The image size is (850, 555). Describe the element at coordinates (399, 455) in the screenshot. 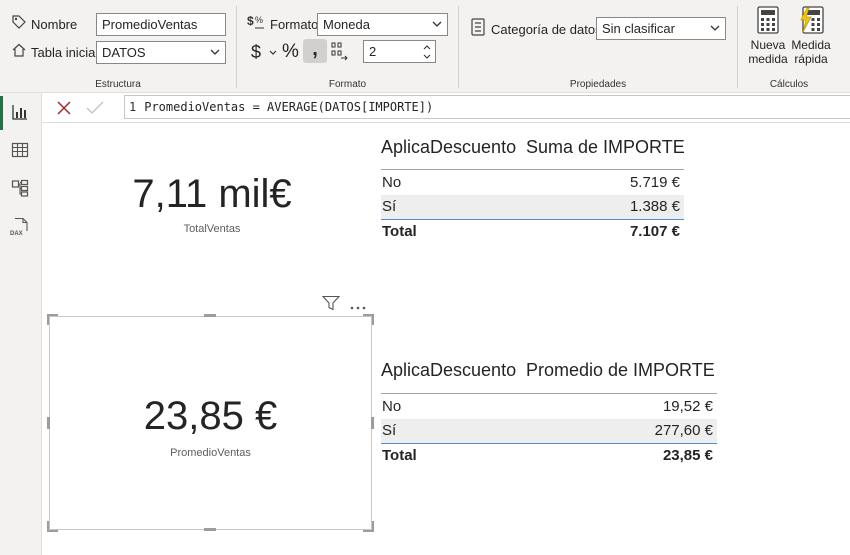

I see `table2-total-label: Total` at that location.